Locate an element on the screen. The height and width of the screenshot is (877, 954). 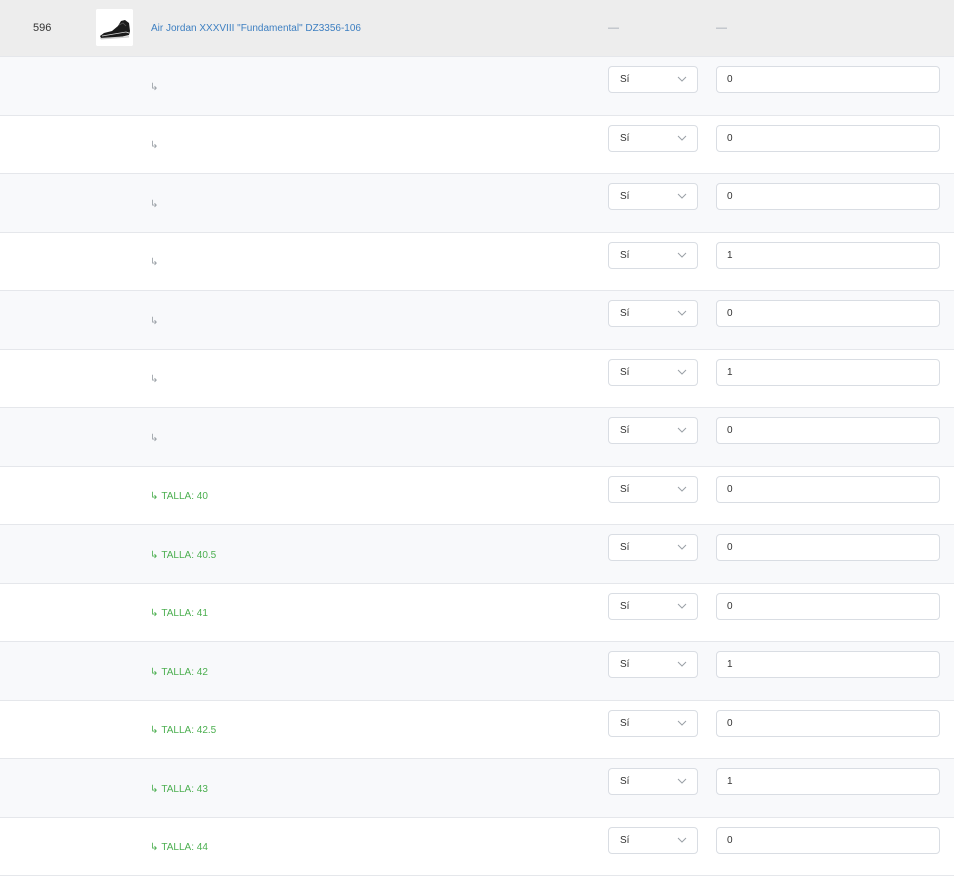
variant-label-text: TALLA: 40 is located at coordinates (184, 497).